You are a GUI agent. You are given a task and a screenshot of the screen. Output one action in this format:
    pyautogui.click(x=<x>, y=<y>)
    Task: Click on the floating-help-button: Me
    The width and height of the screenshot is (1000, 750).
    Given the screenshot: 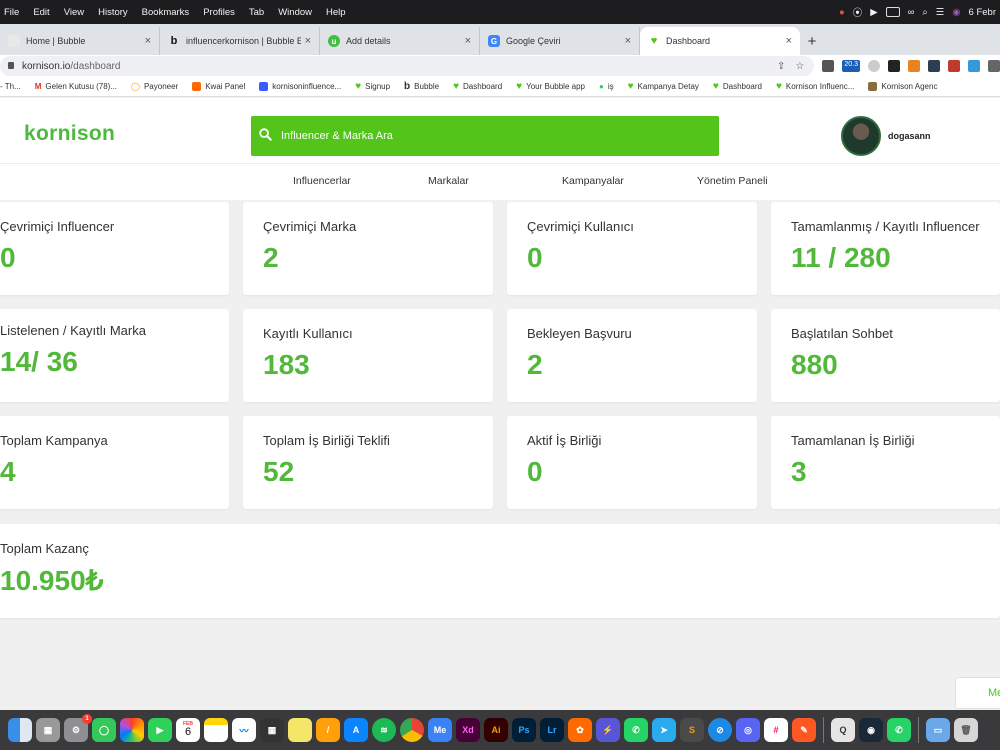 What is the action you would take?
    pyautogui.click(x=977, y=693)
    